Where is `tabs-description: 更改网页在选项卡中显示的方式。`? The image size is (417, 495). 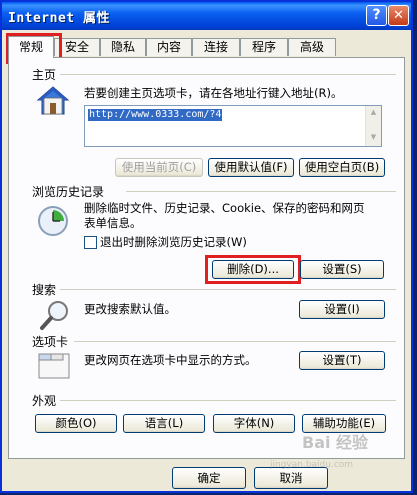
tabs-description: 更改网页在选项卡中显示的方式。 is located at coordinates (170, 360).